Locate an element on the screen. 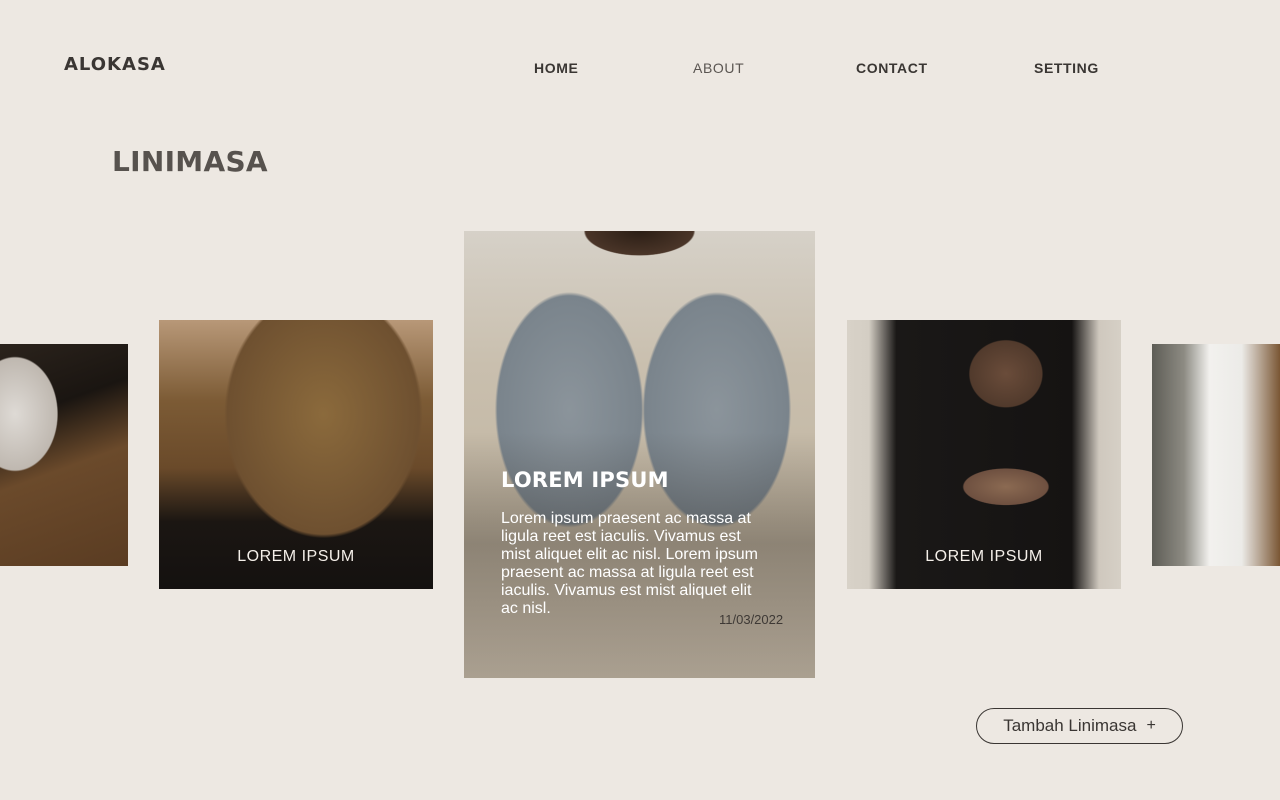 The height and width of the screenshot is (800, 1280). featured-date: 11/03/2022 is located at coordinates (751, 619).